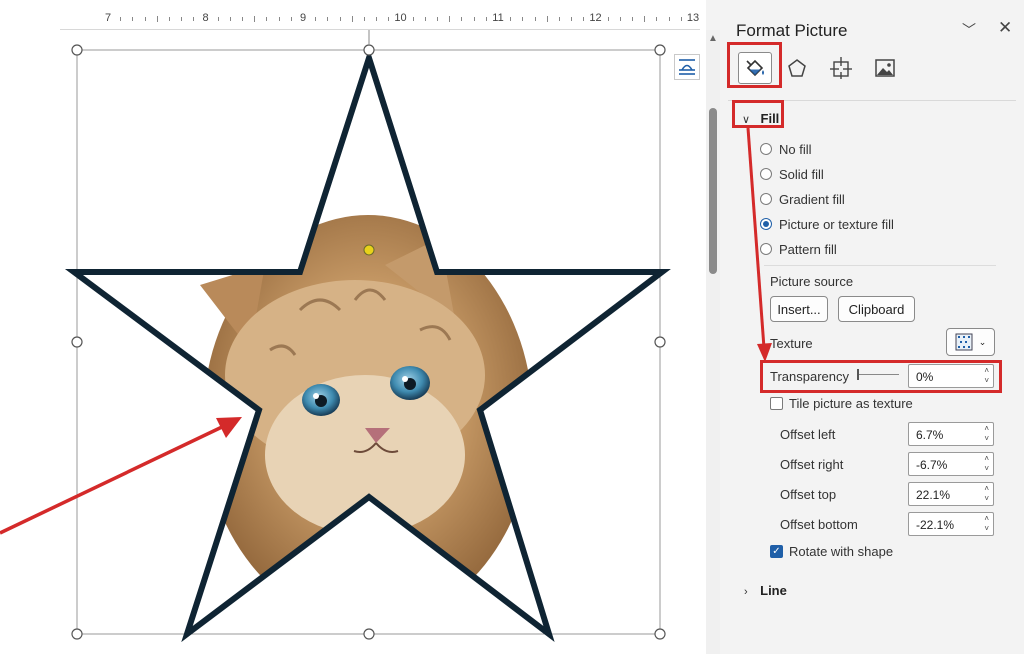 The height and width of the screenshot is (654, 1024). Describe the element at coordinates (776, 403) in the screenshot. I see `tile-checkbox` at that location.